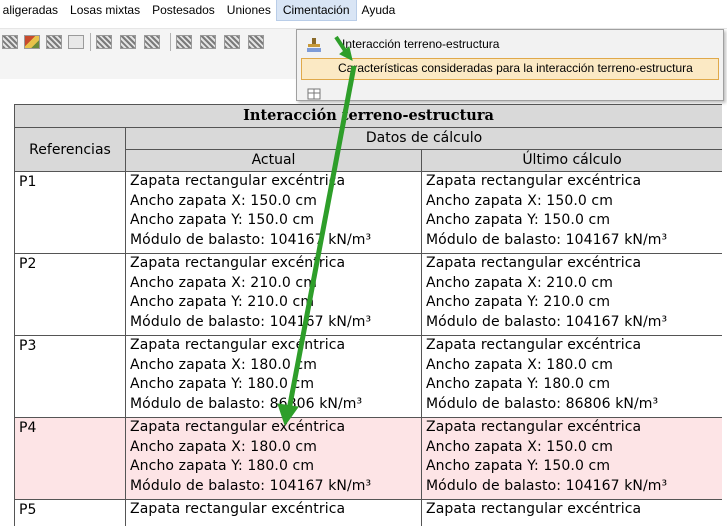 The image size is (727, 526). Describe the element at coordinates (510, 45) in the screenshot. I see `menu-item-interaccion: Interacción terreno-estructura` at that location.